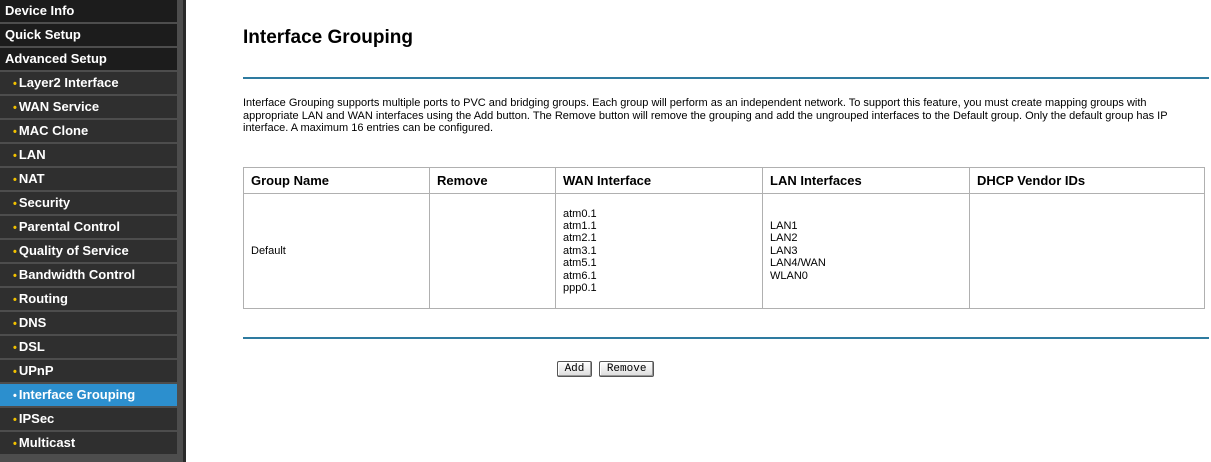 The image size is (1211, 462). I want to click on sidebar-item-mac-clone: • MAC Clone, so click(88, 131).